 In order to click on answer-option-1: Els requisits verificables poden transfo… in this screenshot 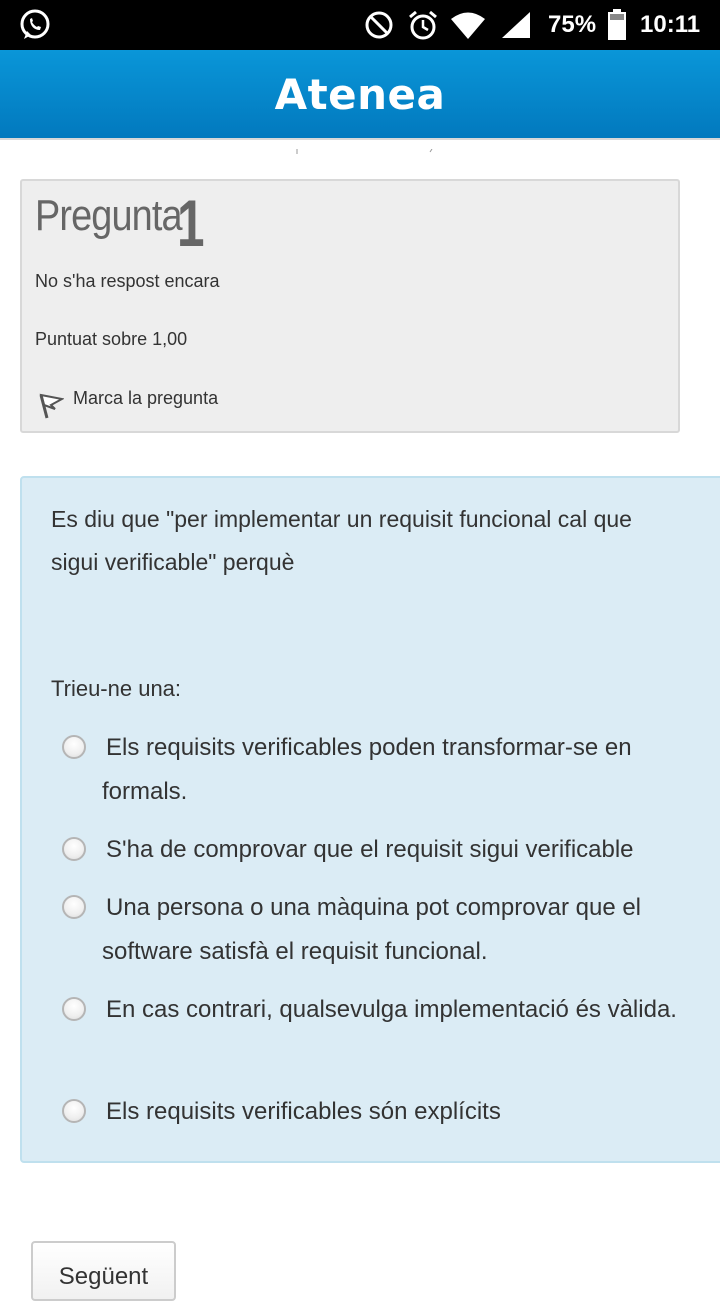, I will do `click(382, 770)`.